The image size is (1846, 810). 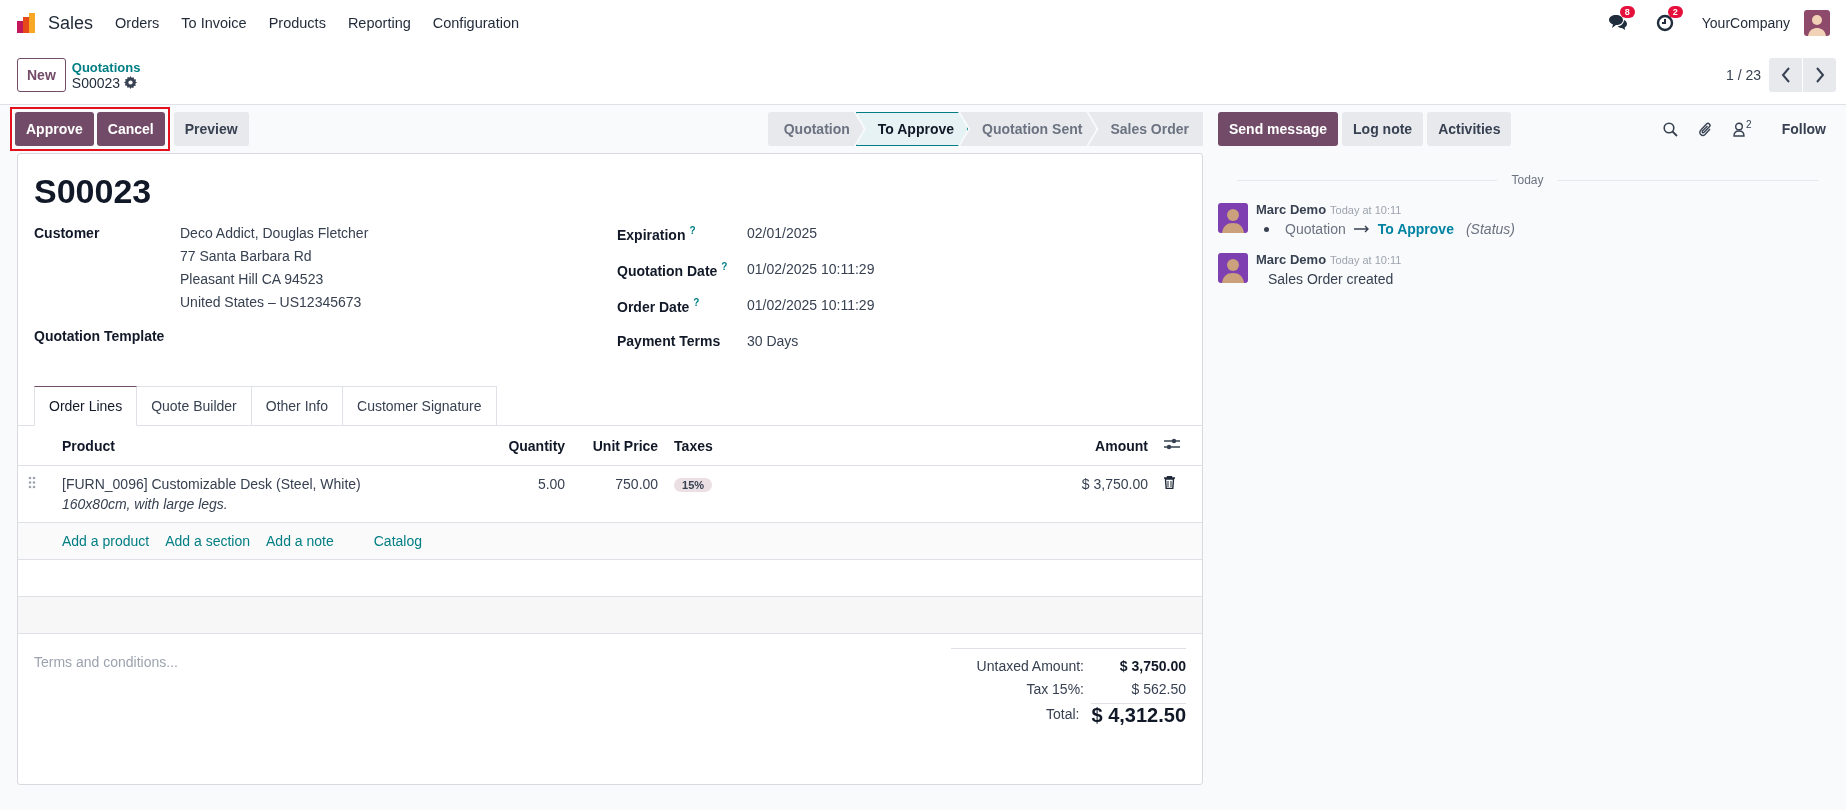 I want to click on notification-badge: 2, so click(x=1675, y=12).